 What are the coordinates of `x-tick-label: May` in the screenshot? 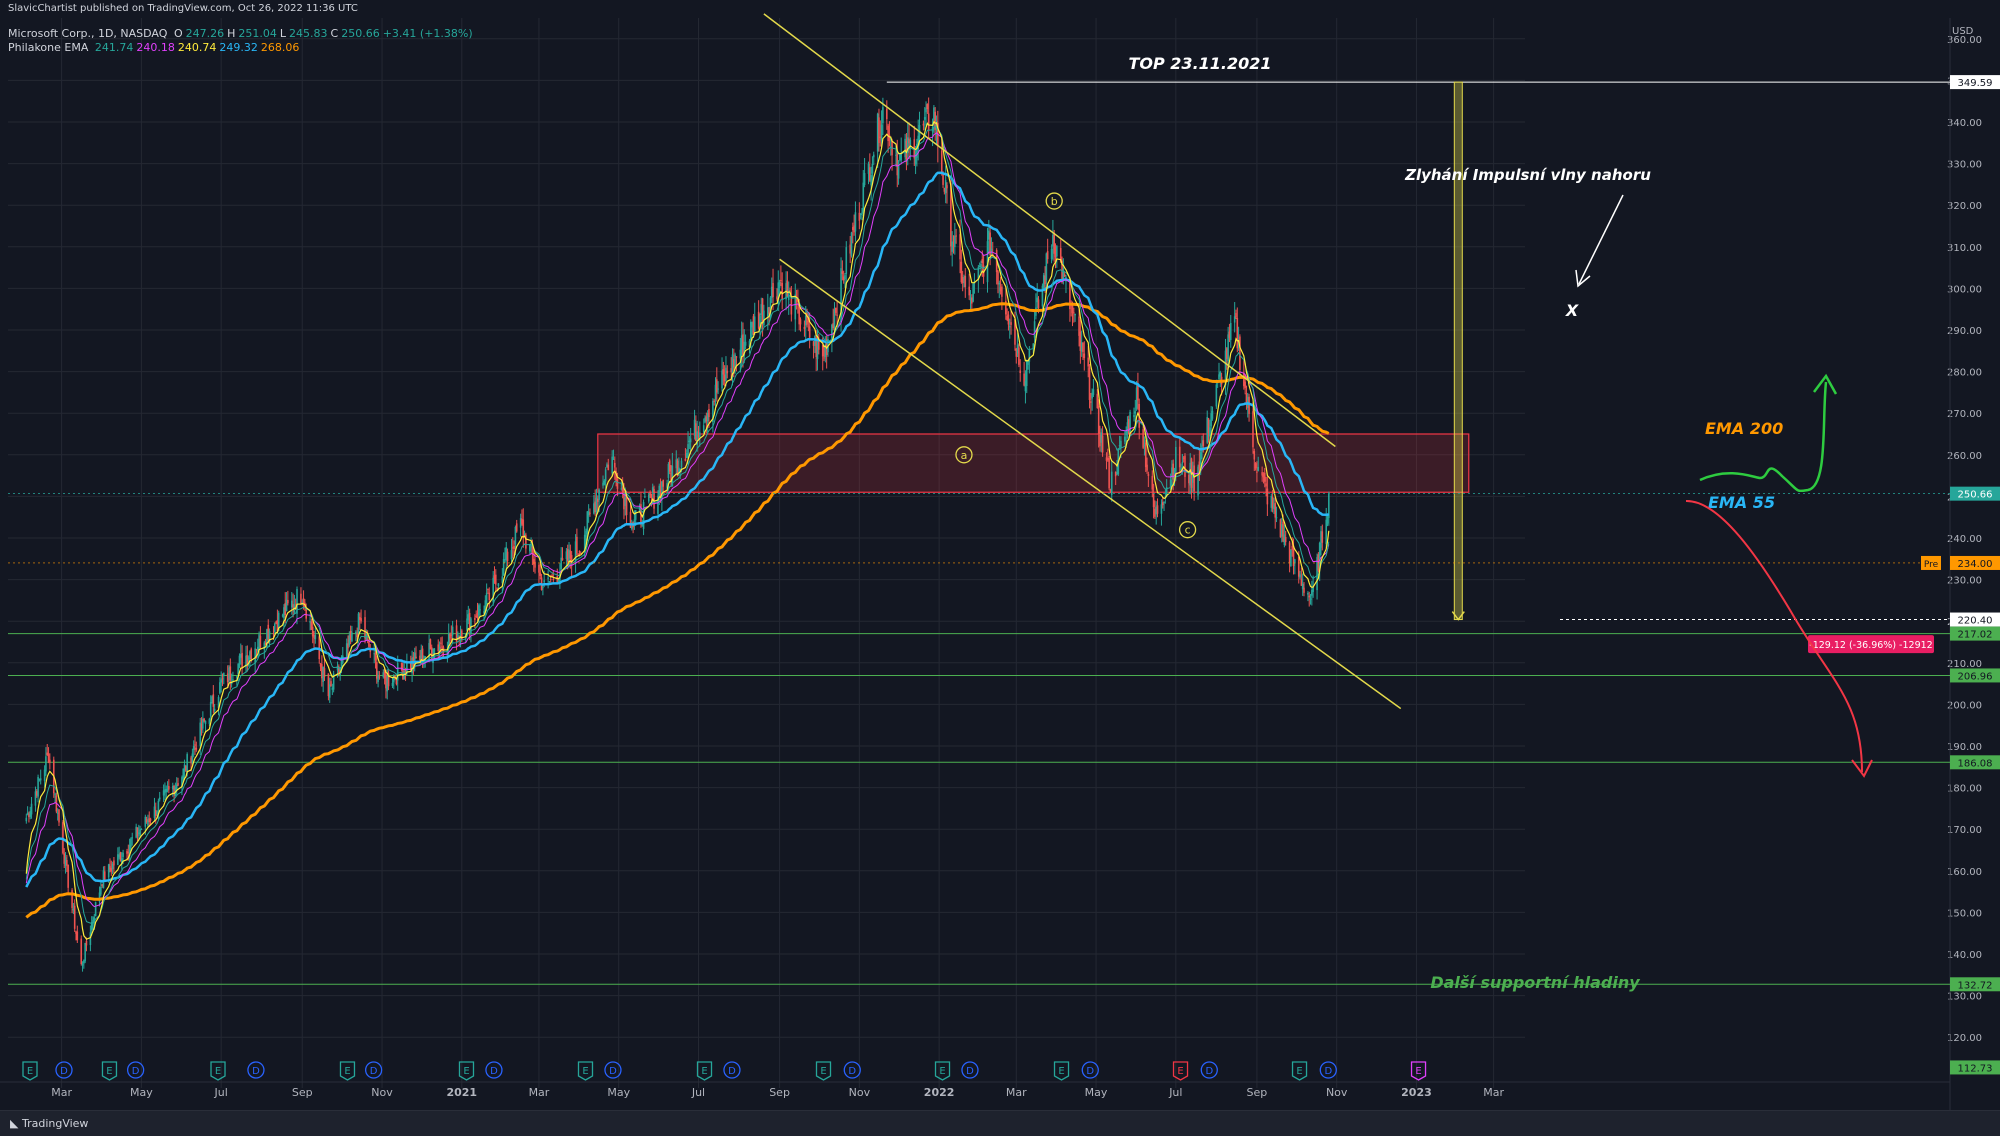 It's located at (141, 1092).